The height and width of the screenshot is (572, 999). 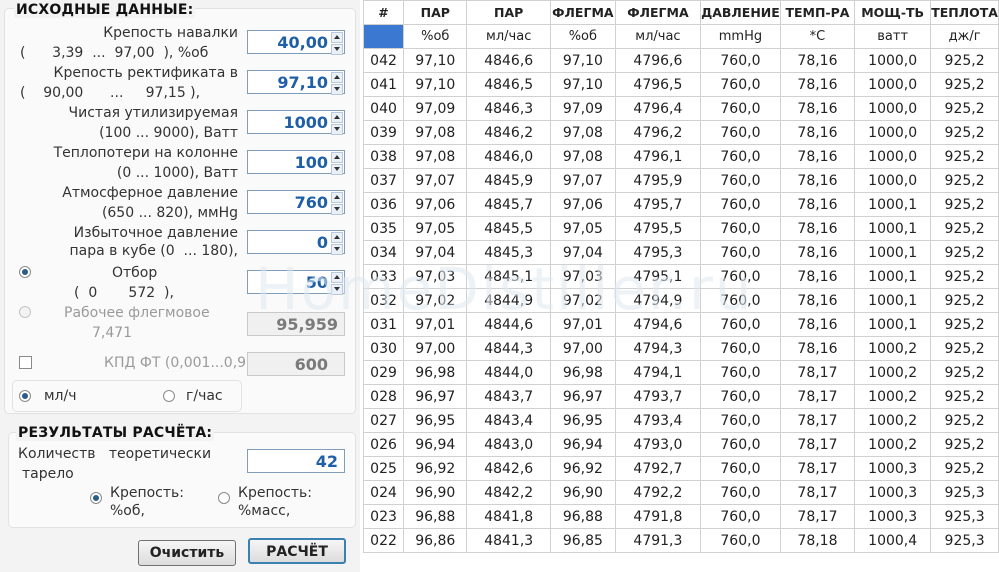 I want to click on cell-vapor-strength: 97,07, so click(x=435, y=180).